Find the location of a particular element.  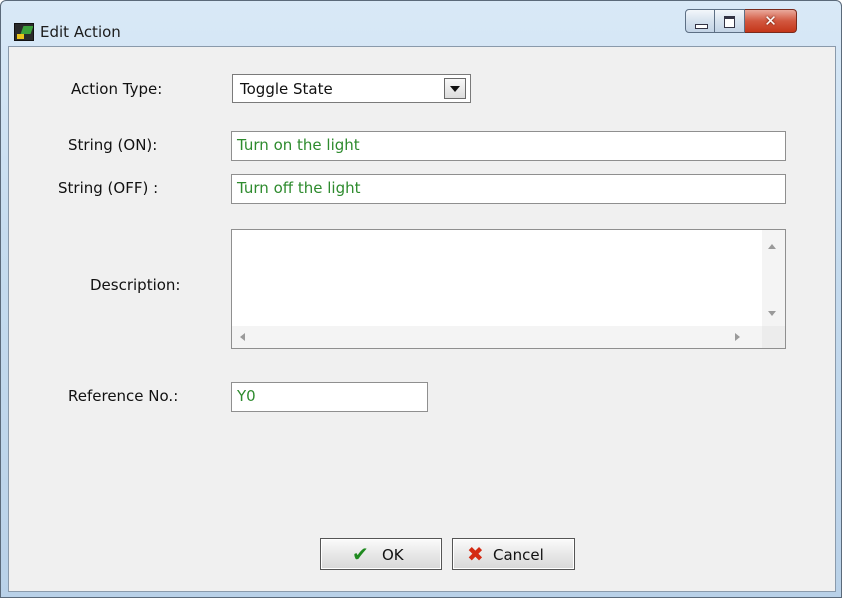

scroll-down-icon is located at coordinates (772, 313).